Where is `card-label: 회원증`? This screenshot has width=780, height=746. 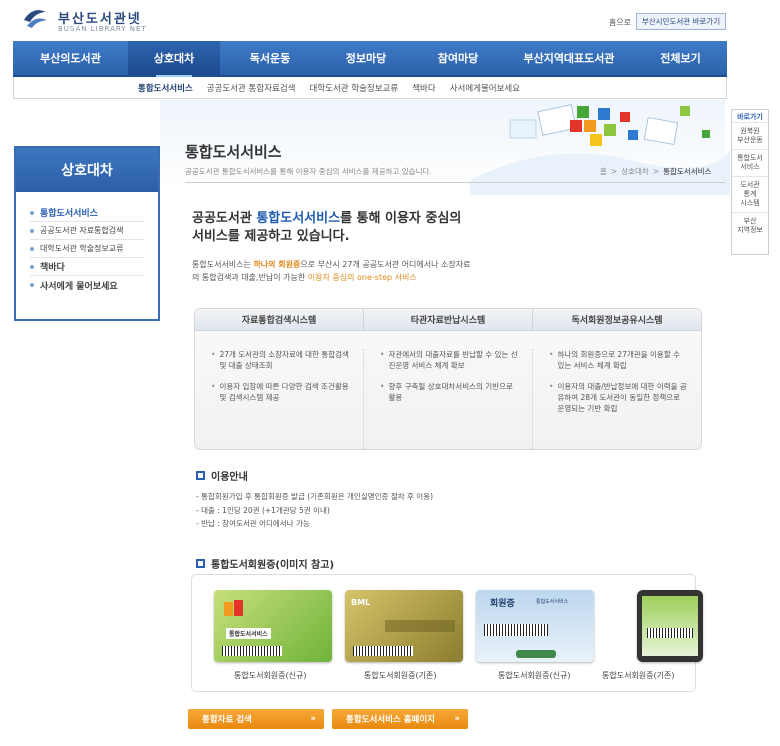 card-label: 회원증 is located at coordinates (502, 604).